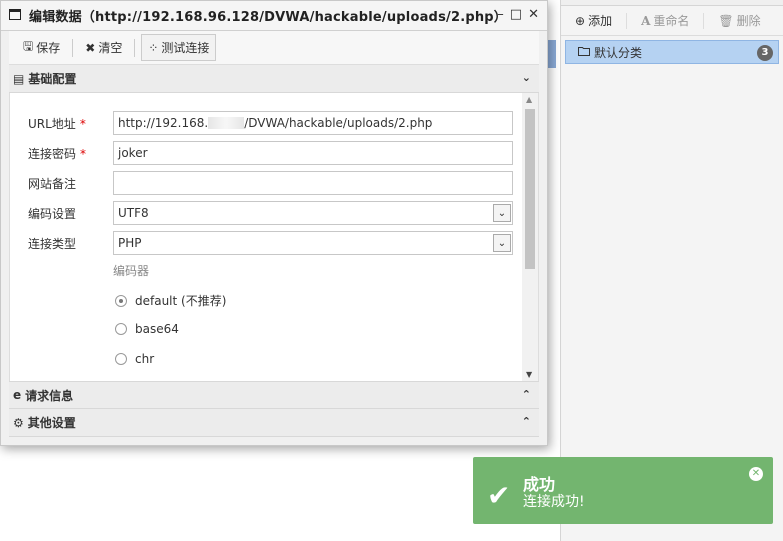 This screenshot has width=783, height=541. What do you see at coordinates (274, 79) in the screenshot?
I see `section-basic-config: ▤ 基础配置 ⌄` at bounding box center [274, 79].